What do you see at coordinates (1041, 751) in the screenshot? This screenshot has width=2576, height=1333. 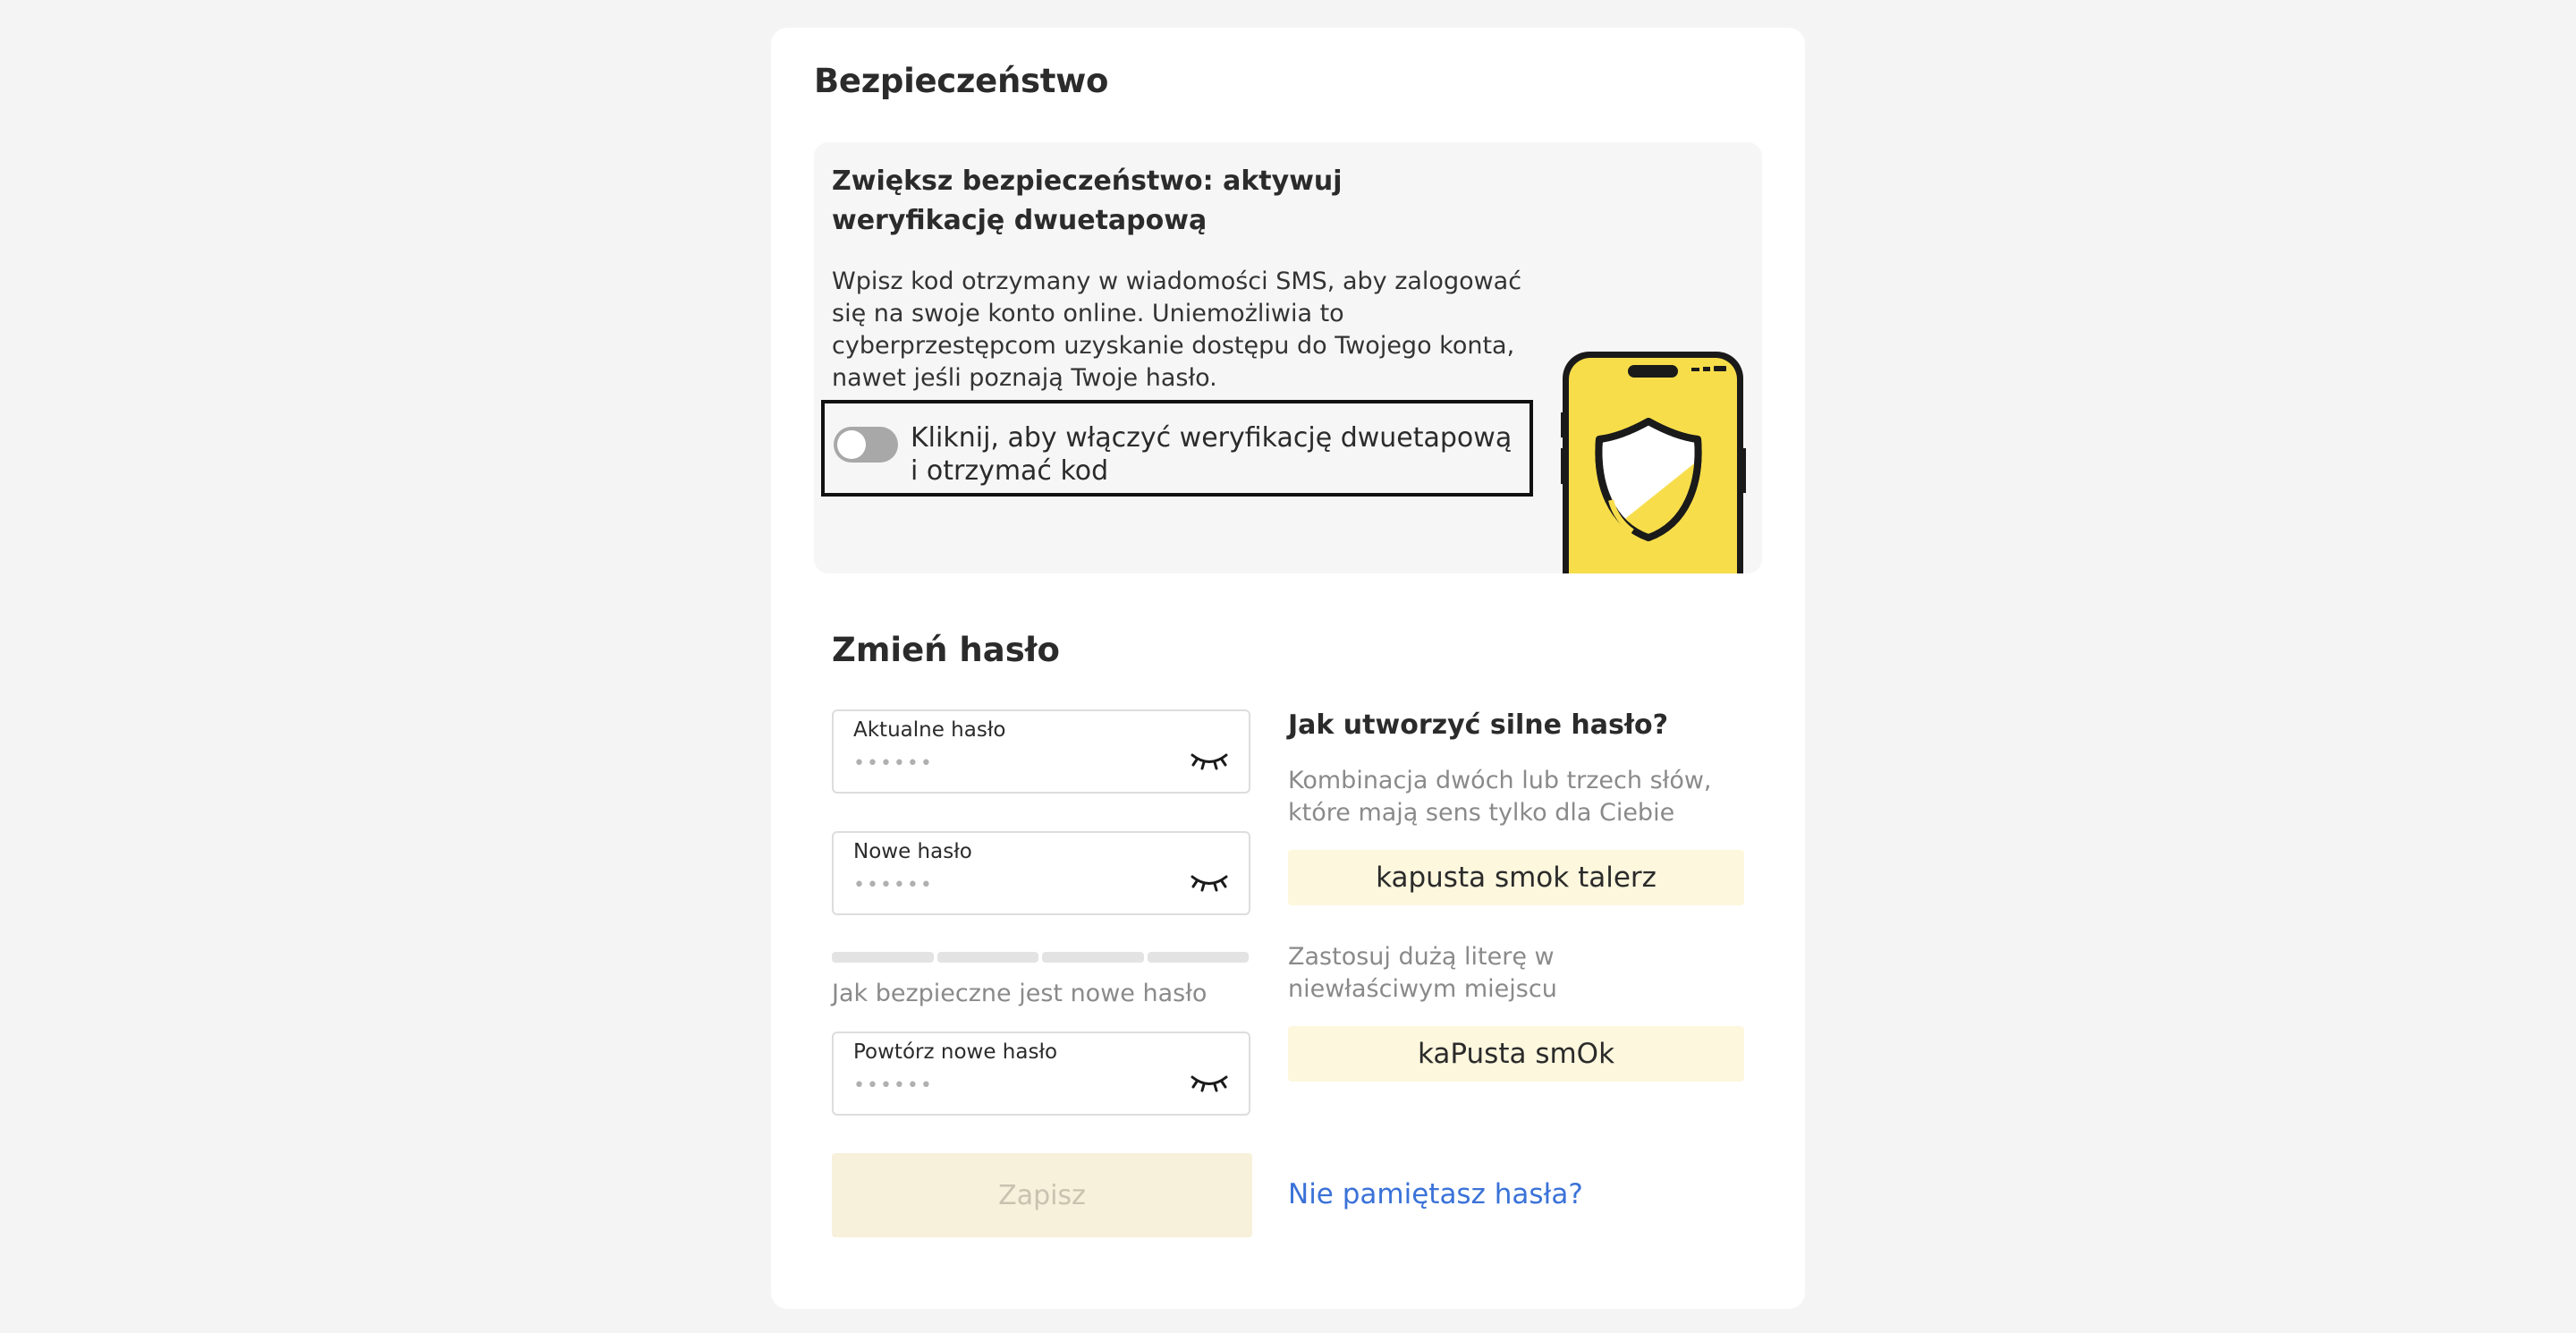 I see `current-password-field: Aktualne hasło ••••••` at bounding box center [1041, 751].